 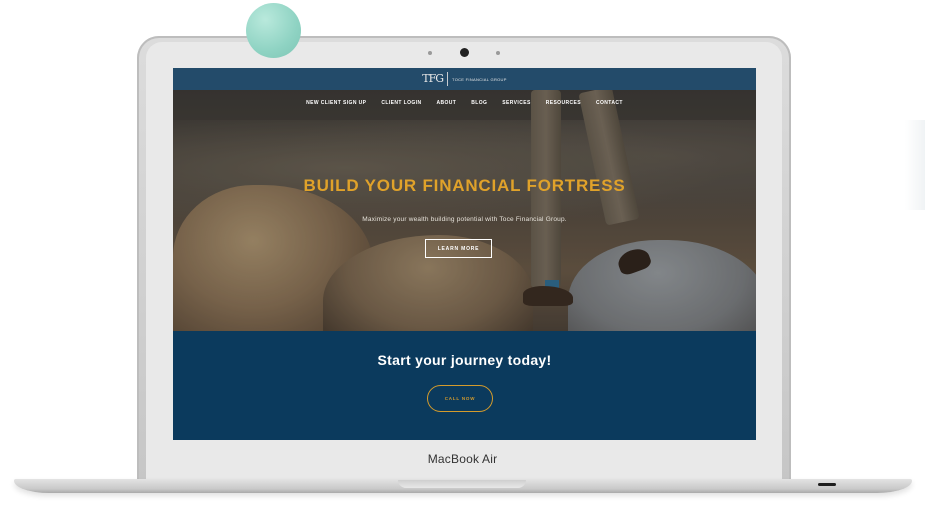 What do you see at coordinates (498, 53) in the screenshot?
I see `sensor-dot-right` at bounding box center [498, 53].